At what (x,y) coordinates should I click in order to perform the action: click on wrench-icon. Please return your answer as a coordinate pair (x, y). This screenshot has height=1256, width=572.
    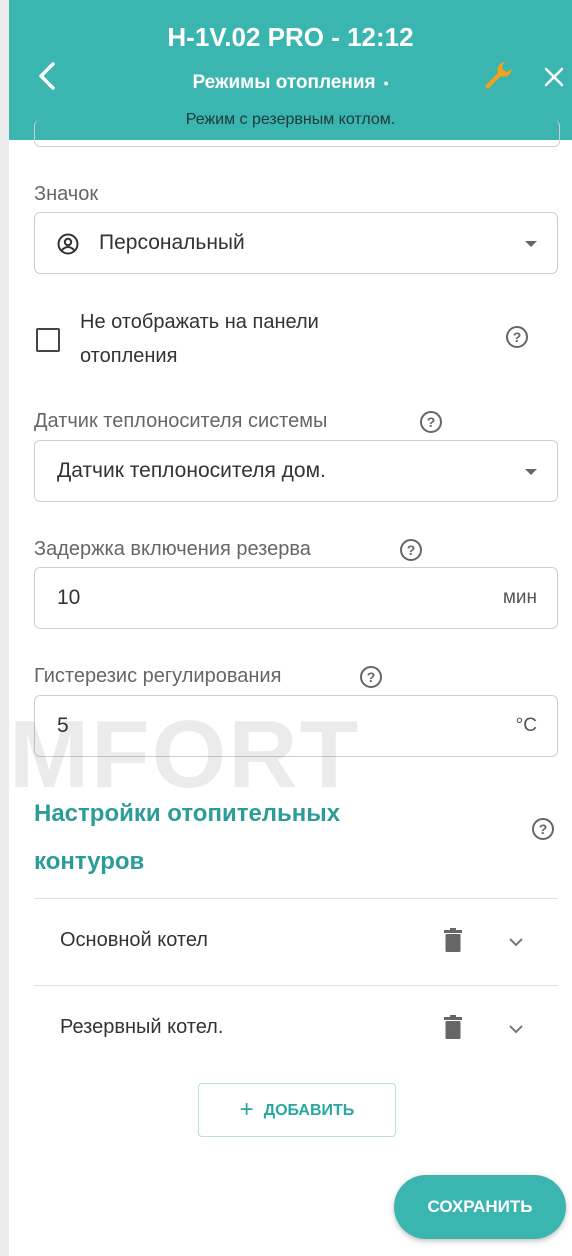
    Looking at the image, I should click on (498, 75).